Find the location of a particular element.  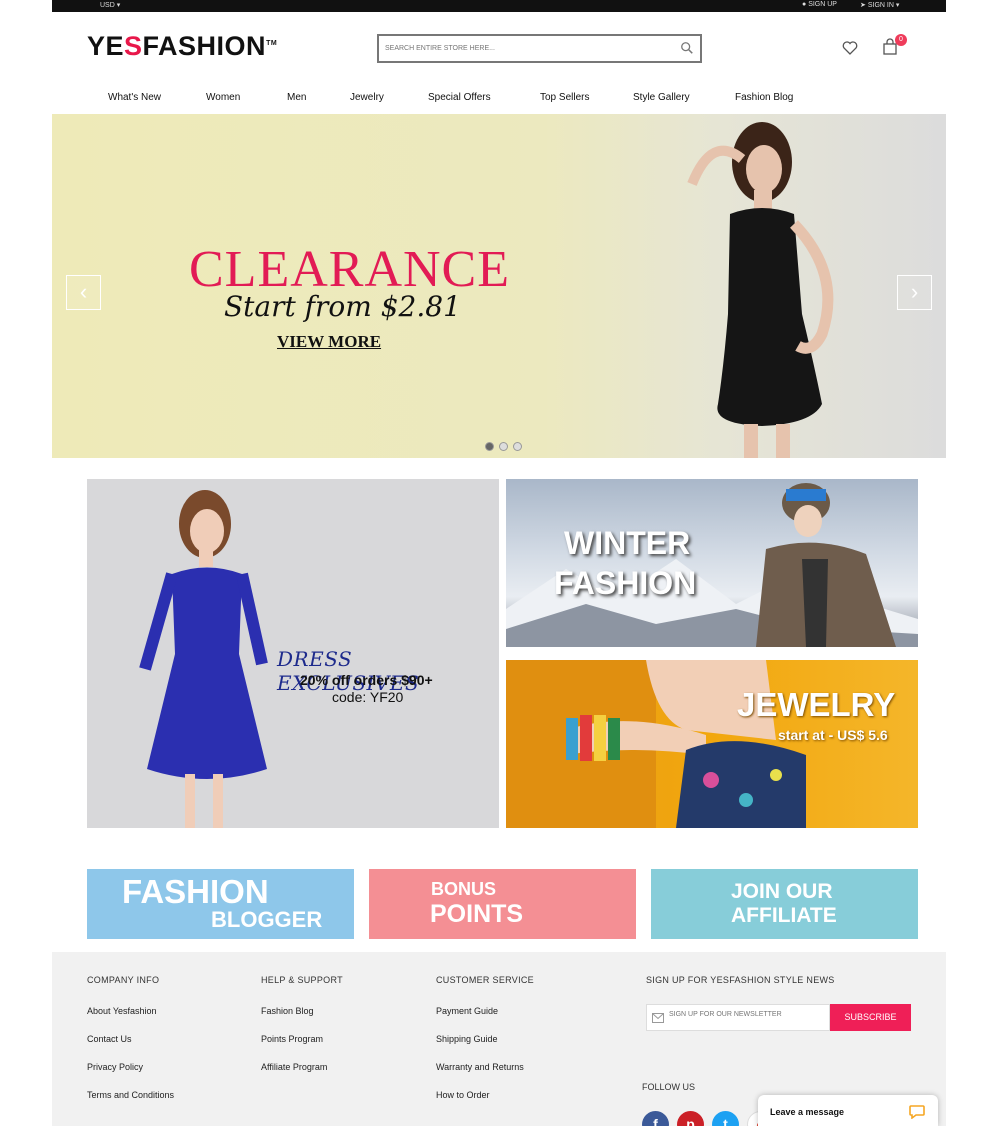

winter-title-line2: FASHION is located at coordinates (625, 583).